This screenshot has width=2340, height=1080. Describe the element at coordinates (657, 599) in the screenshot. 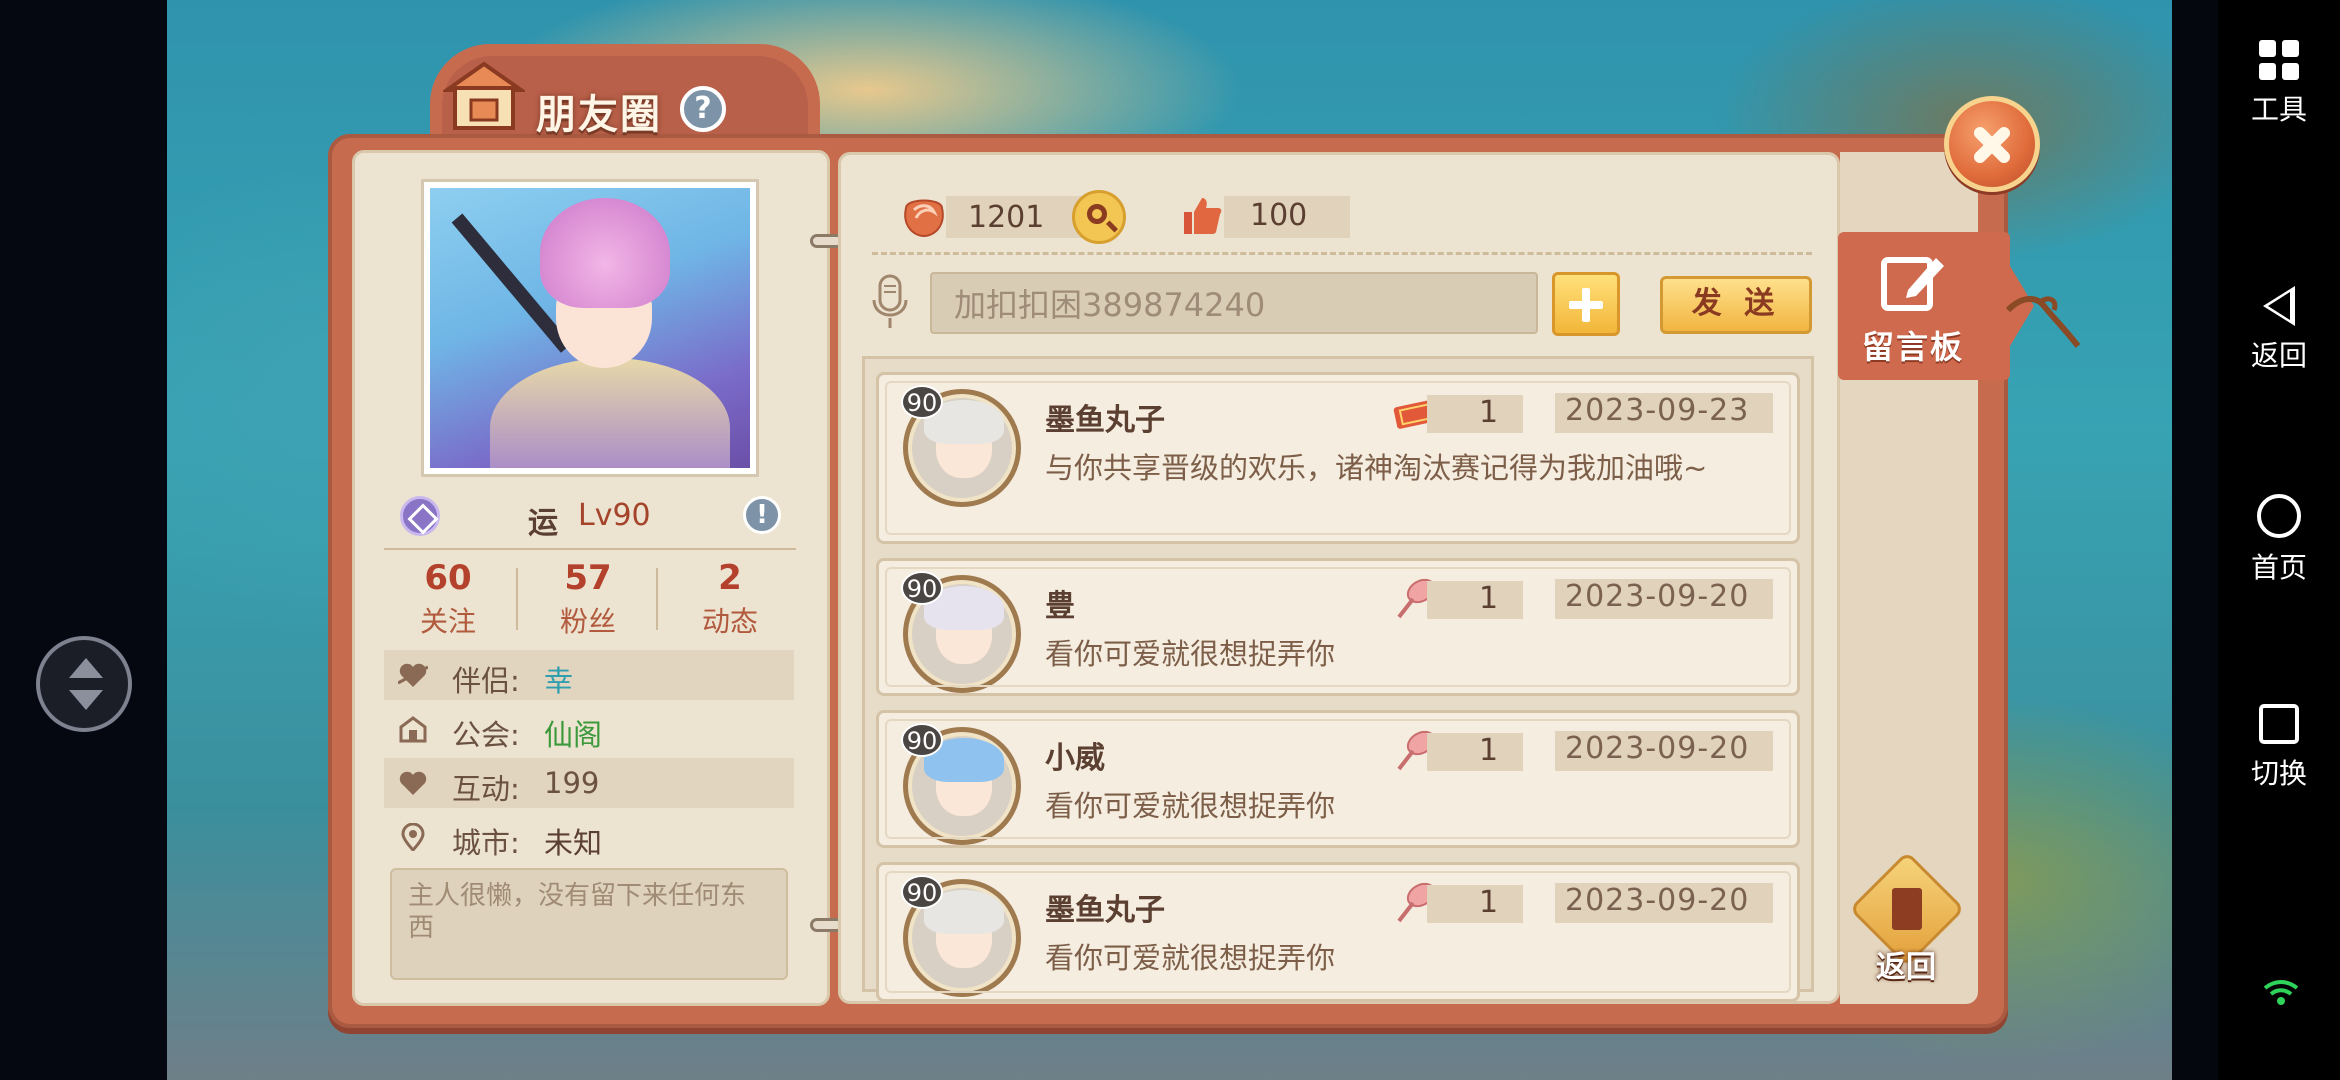

I see `stat-separator` at that location.